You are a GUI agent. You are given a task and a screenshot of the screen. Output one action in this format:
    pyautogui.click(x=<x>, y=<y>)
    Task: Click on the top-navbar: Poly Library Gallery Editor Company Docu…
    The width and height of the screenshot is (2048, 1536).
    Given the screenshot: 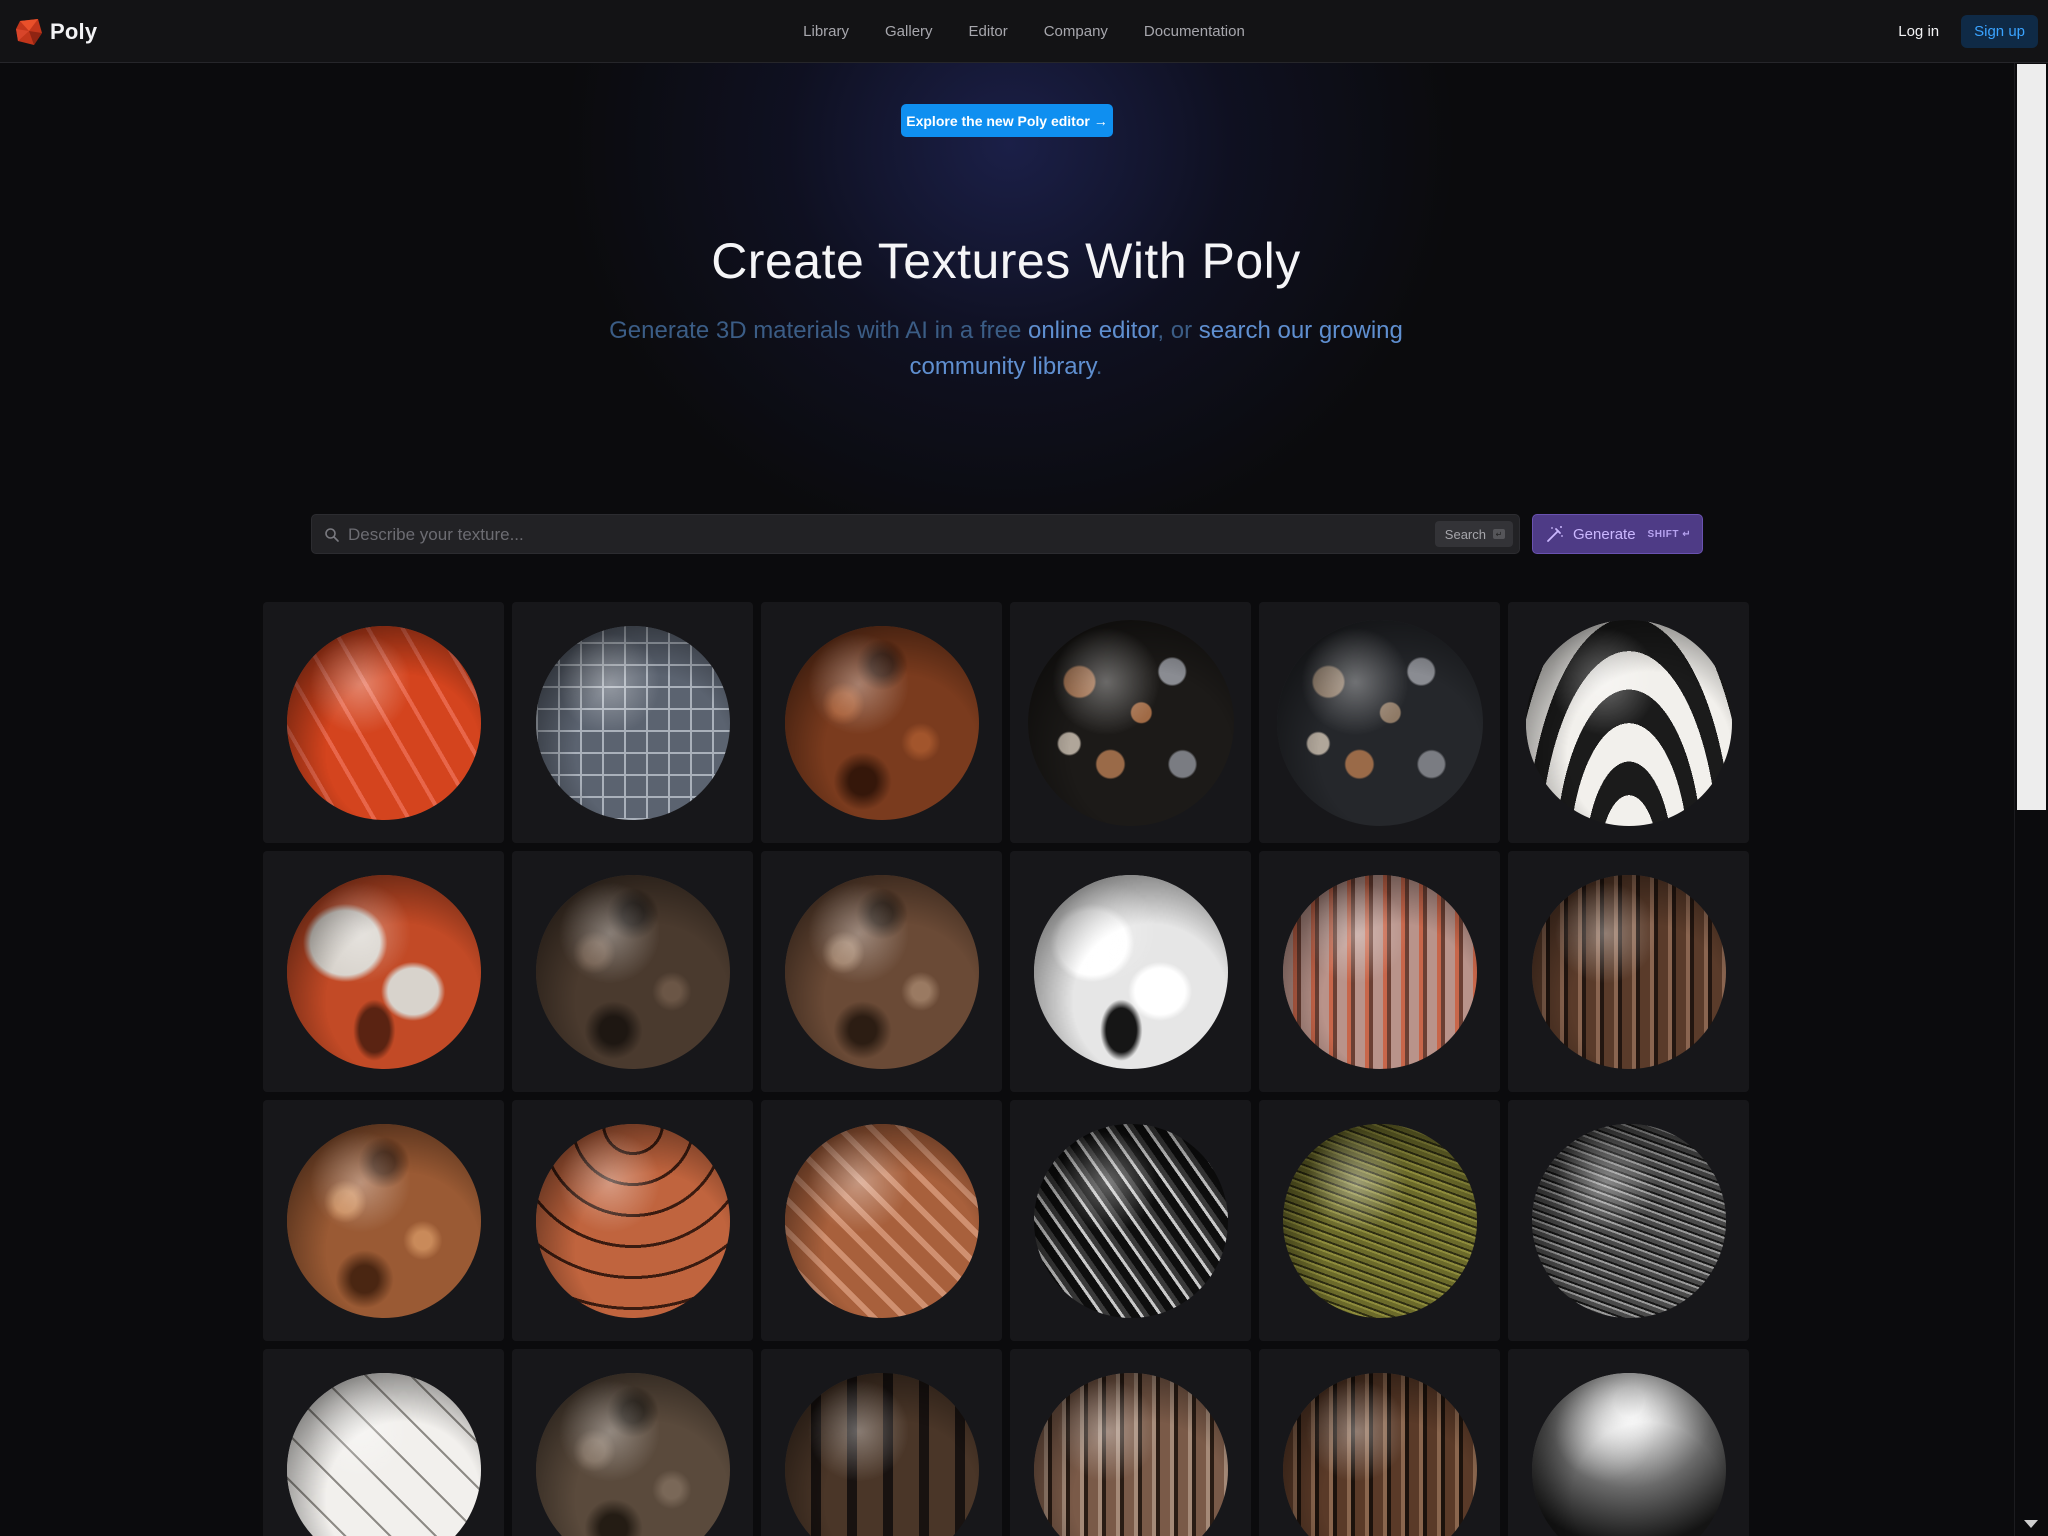 What is the action you would take?
    pyautogui.click(x=1024, y=31)
    